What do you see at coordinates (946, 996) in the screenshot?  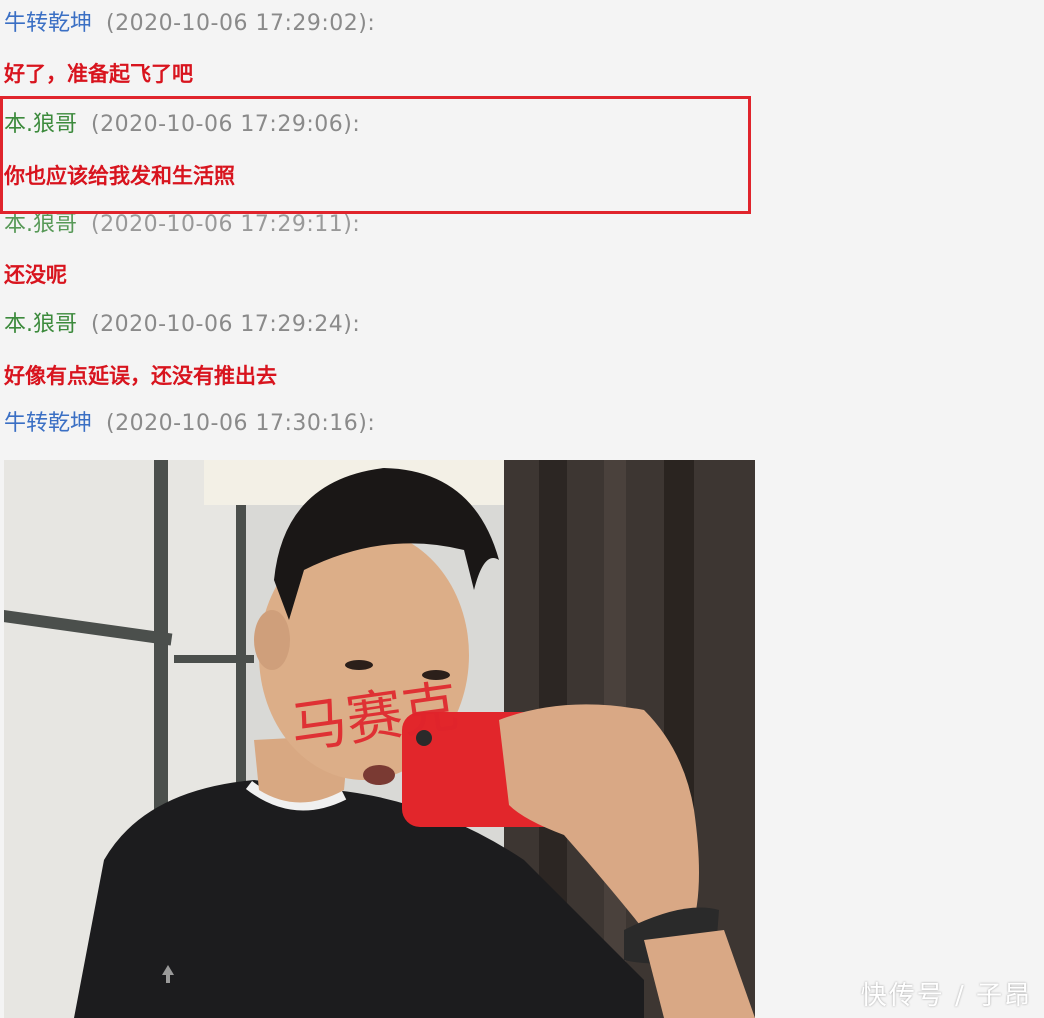 I see `watermark: 快传号 / 子昂` at bounding box center [946, 996].